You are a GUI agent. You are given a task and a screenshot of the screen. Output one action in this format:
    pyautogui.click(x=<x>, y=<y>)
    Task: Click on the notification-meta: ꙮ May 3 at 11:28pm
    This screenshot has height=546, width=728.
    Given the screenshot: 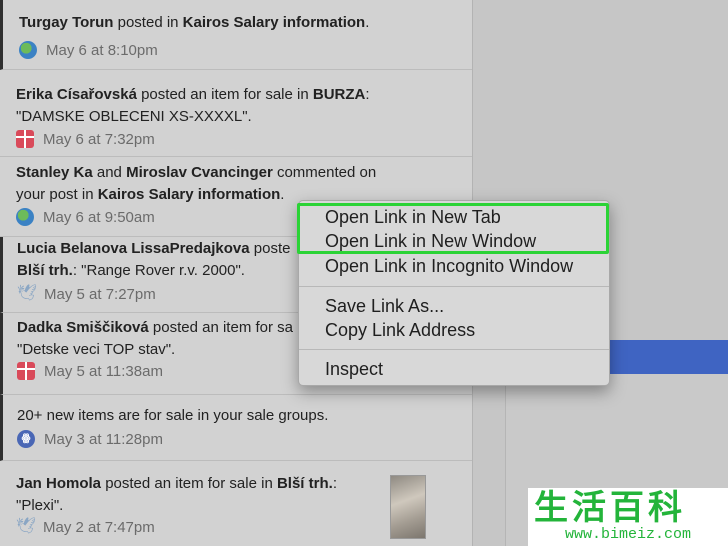 What is the action you would take?
    pyautogui.click(x=90, y=439)
    